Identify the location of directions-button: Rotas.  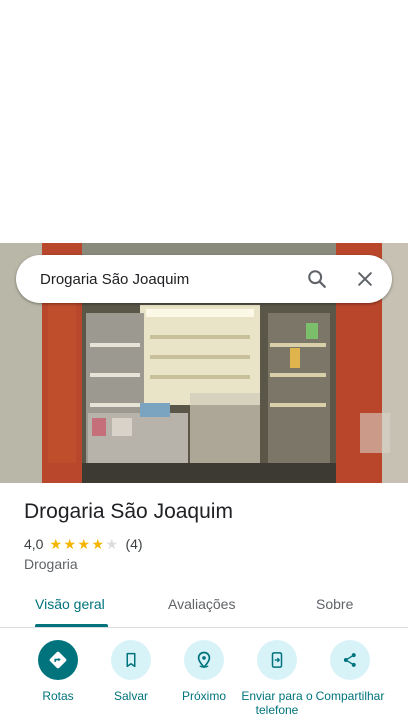
(58, 671).